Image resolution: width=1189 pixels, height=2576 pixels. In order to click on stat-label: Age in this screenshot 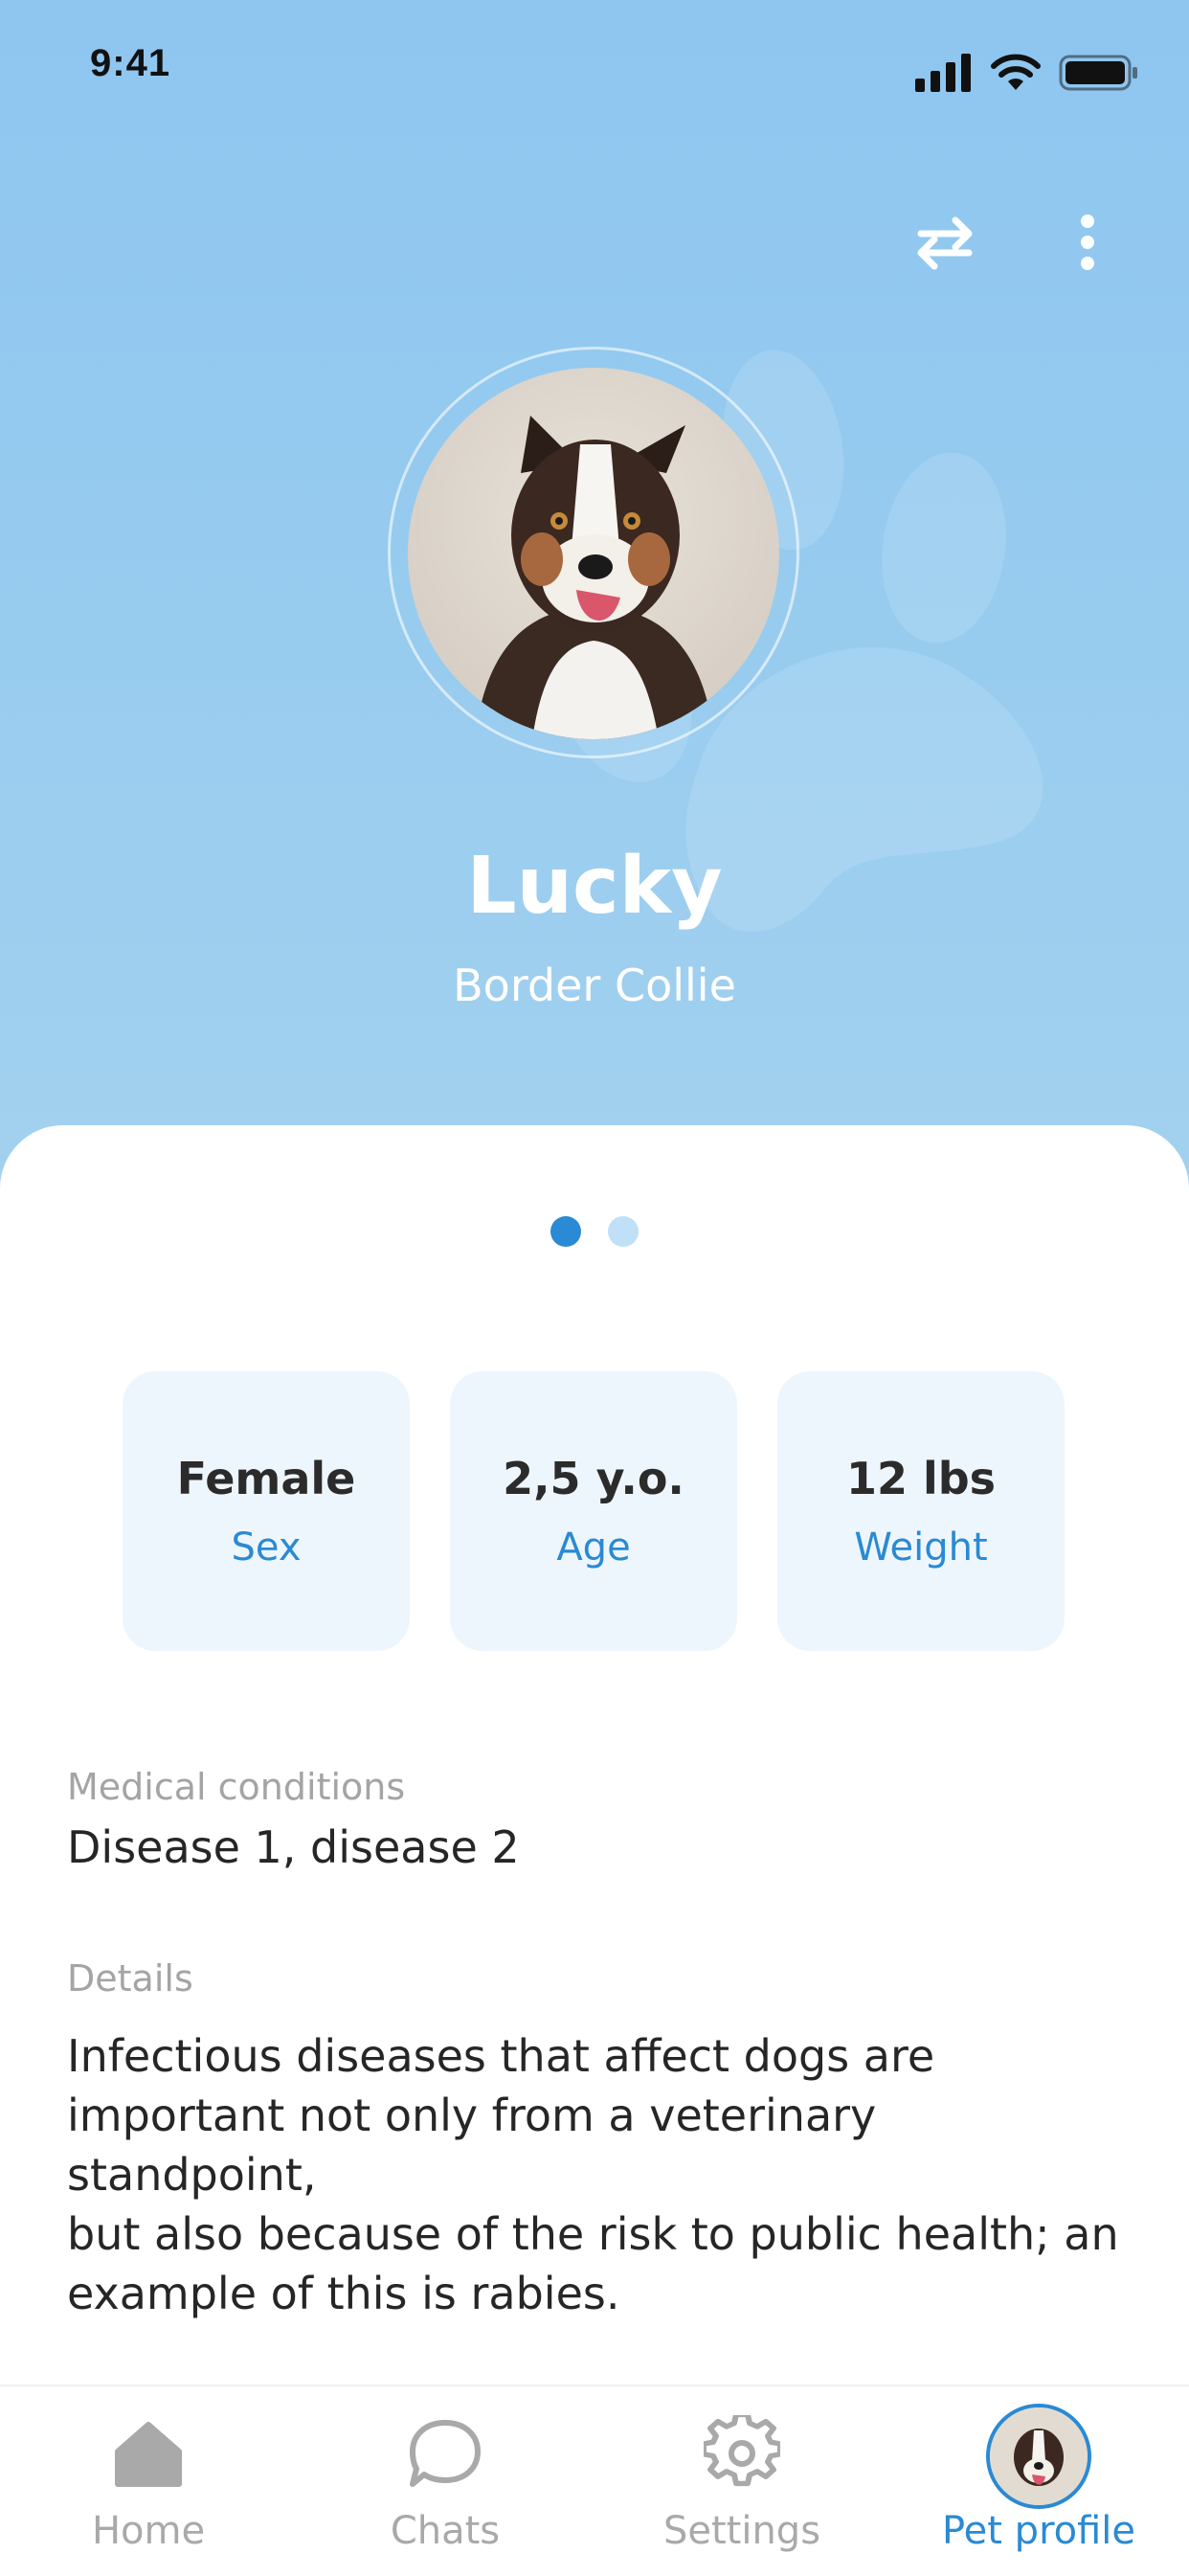, I will do `click(593, 1547)`.